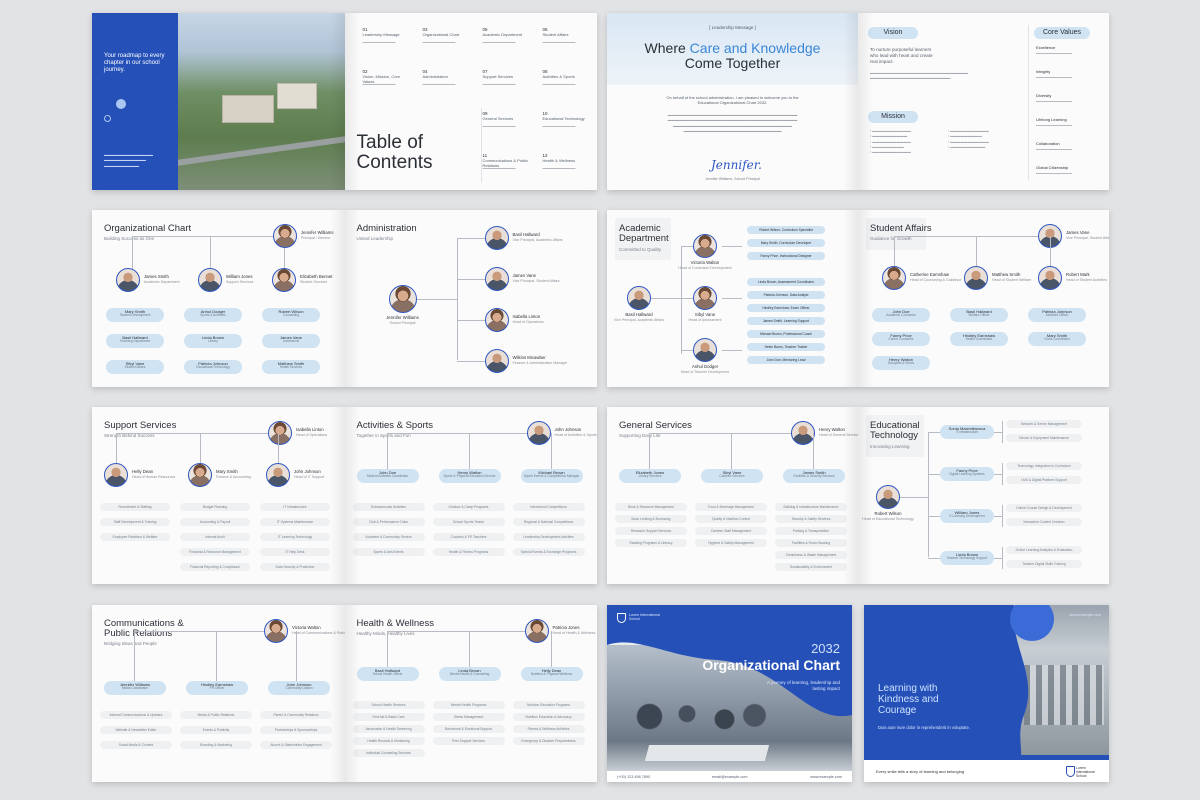 This screenshot has height=800, width=1200. I want to click on staff-pill: James Vane Admissions, so click(291, 341).